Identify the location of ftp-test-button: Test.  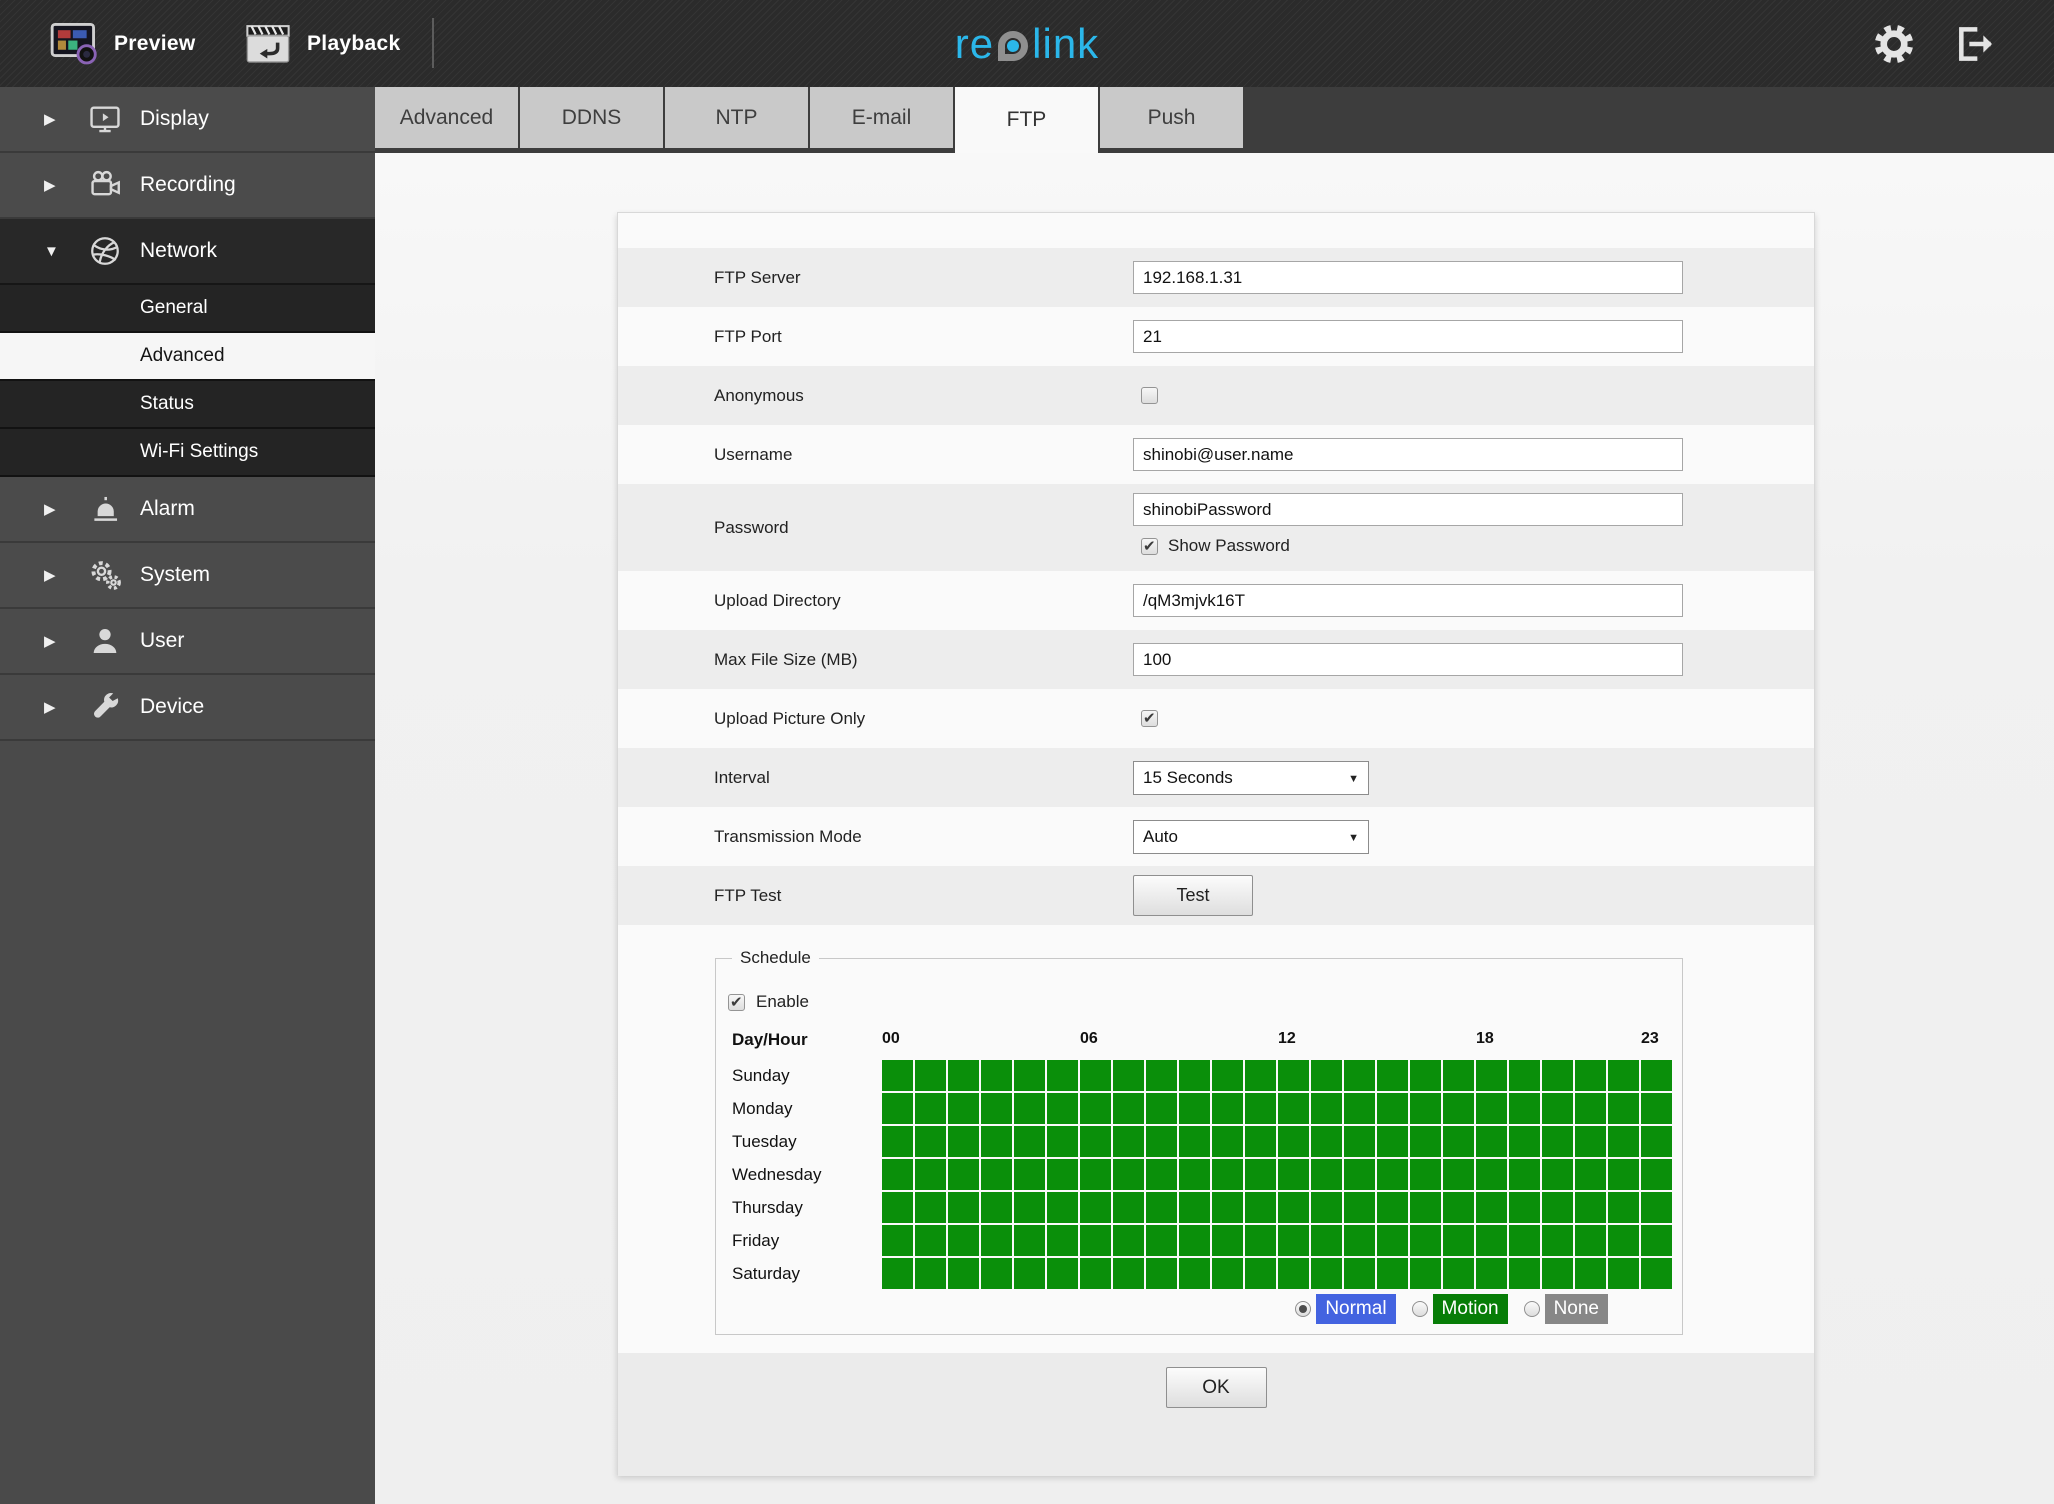
(1193, 895).